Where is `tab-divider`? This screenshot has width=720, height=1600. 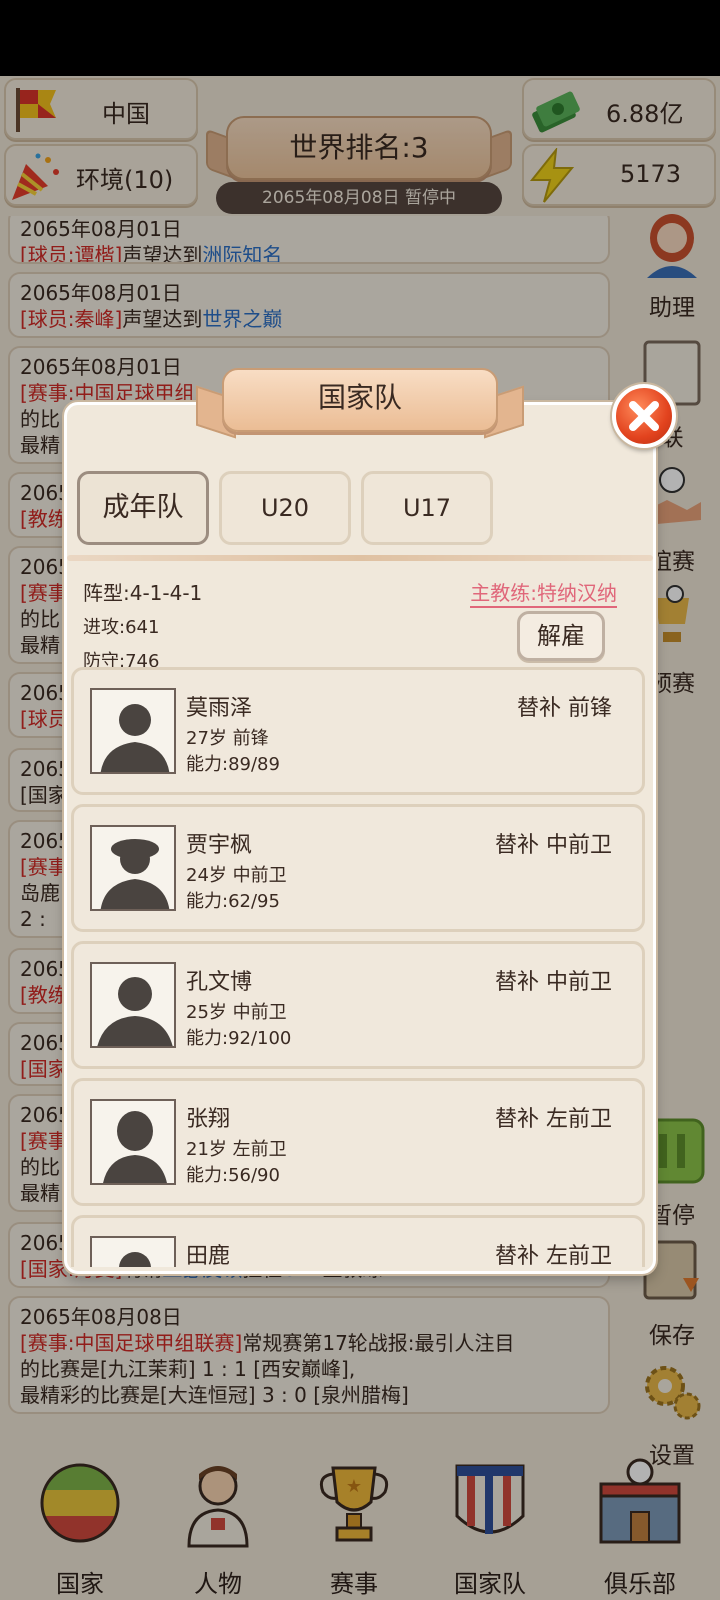 tab-divider is located at coordinates (360, 558).